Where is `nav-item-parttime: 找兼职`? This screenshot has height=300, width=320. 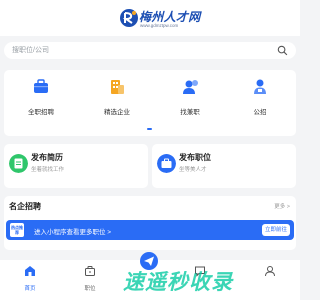
nav-item-parttime: 找兼职 is located at coordinates (190, 98).